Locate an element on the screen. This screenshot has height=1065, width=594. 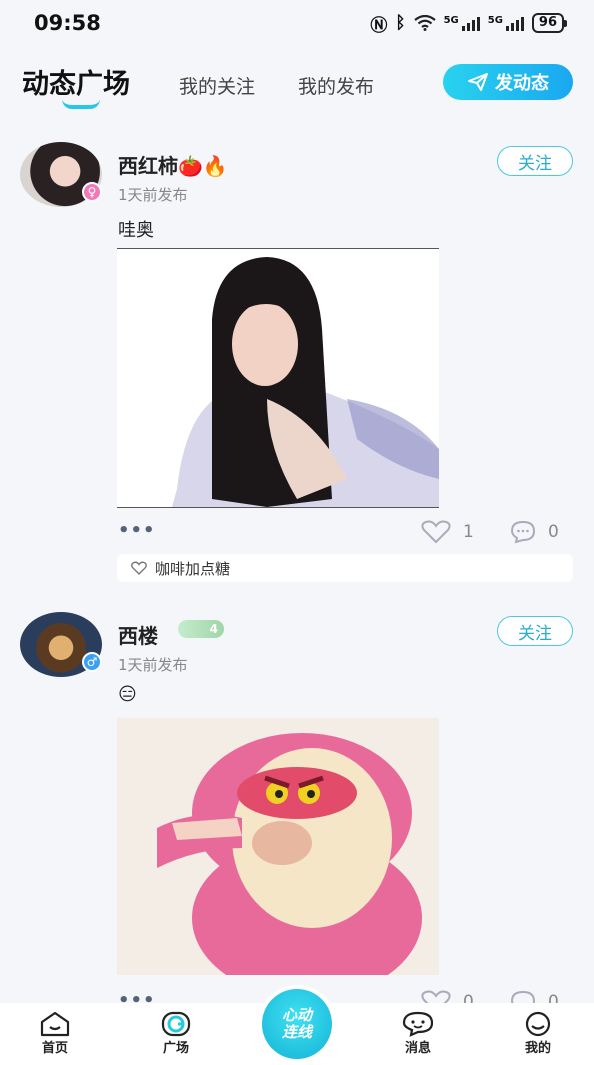
nav-messages: 消息 is located at coordinates (418, 1033).